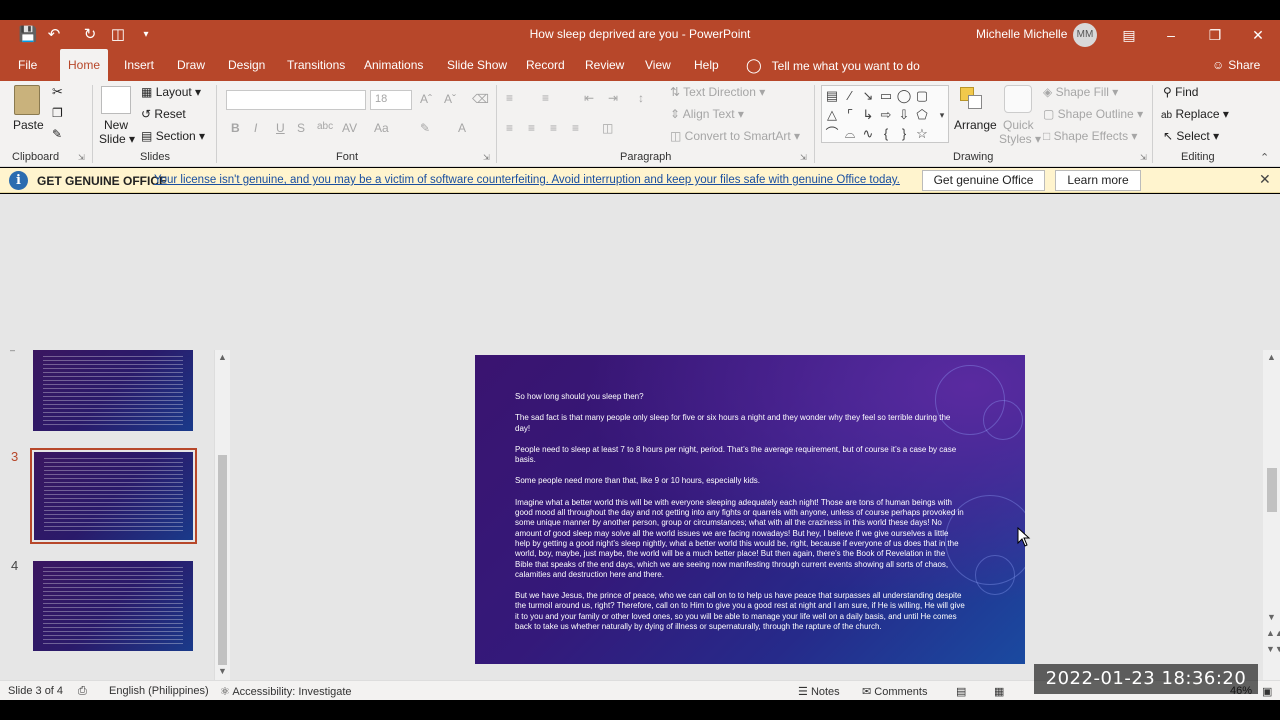  I want to click on clipboard-launcher-icon: ⇲, so click(81, 157).